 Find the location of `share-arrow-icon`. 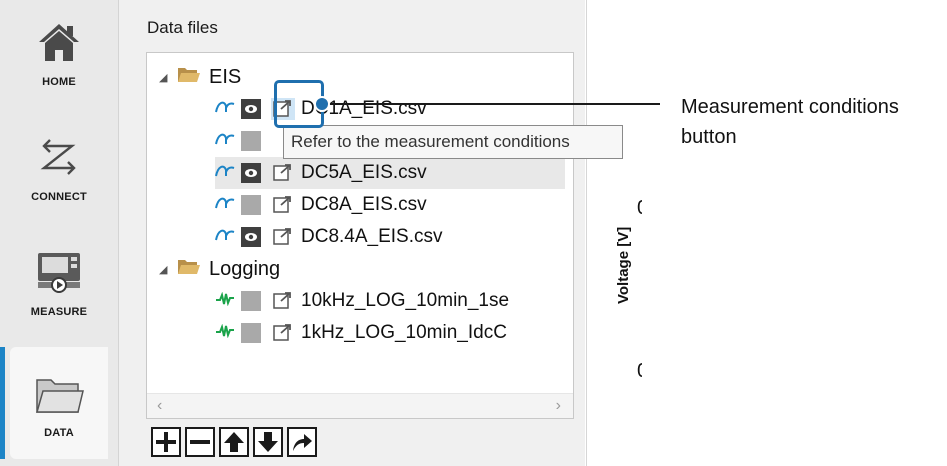

share-arrow-icon is located at coordinates (302, 442).